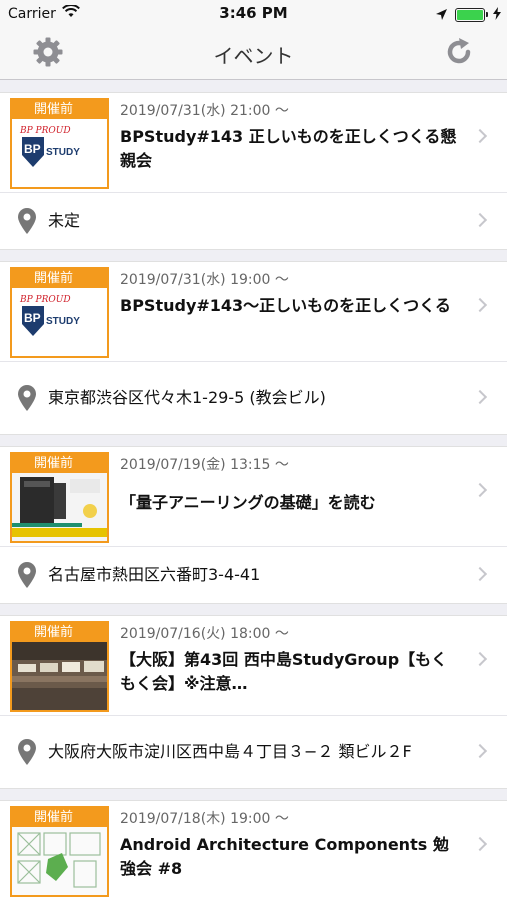  I want to click on book-cover-image, so click(59, 507).